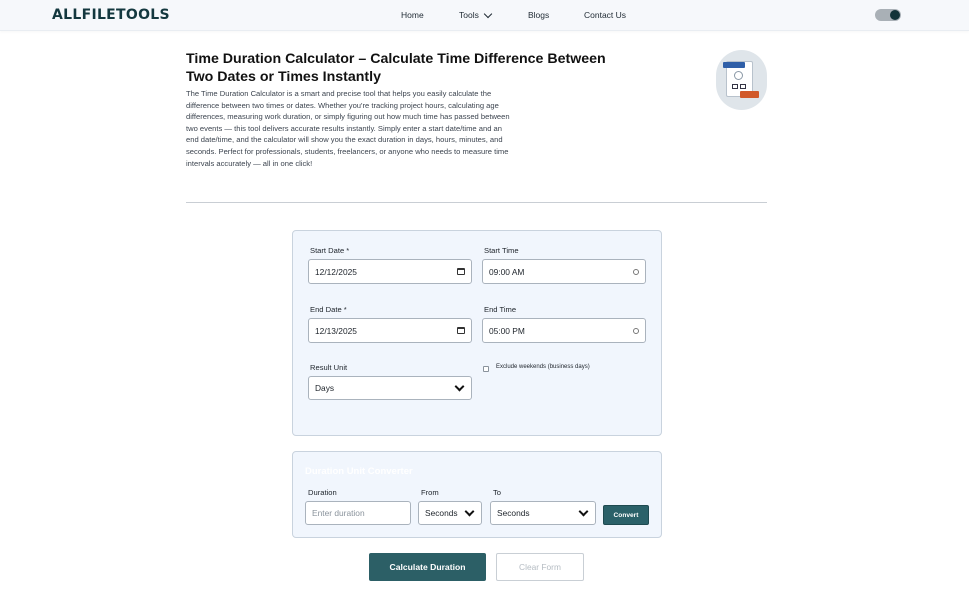 This screenshot has height=613, width=969. Describe the element at coordinates (738, 75) in the screenshot. I see `person-icon` at that location.